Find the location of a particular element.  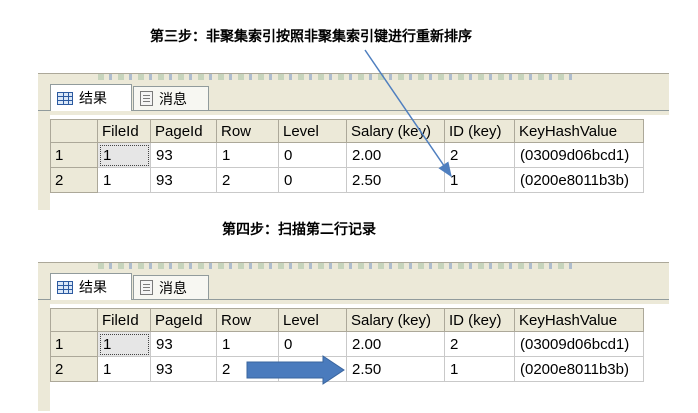

step4-caption: 第四步：扫描第二行记录 is located at coordinates (299, 230).